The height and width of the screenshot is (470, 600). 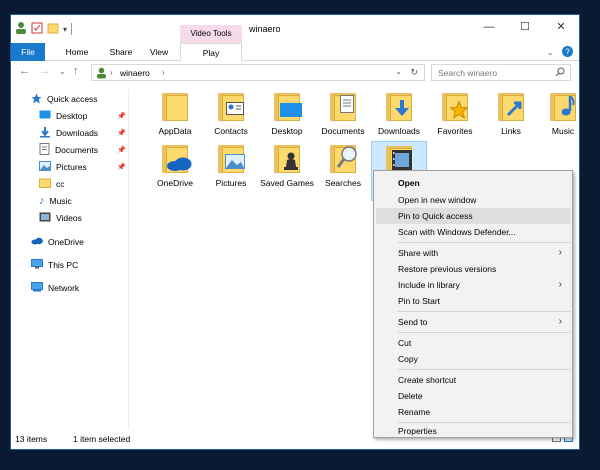 What do you see at coordinates (57, 242) in the screenshot?
I see `nav-item-onedrive: OneDrive` at bounding box center [57, 242].